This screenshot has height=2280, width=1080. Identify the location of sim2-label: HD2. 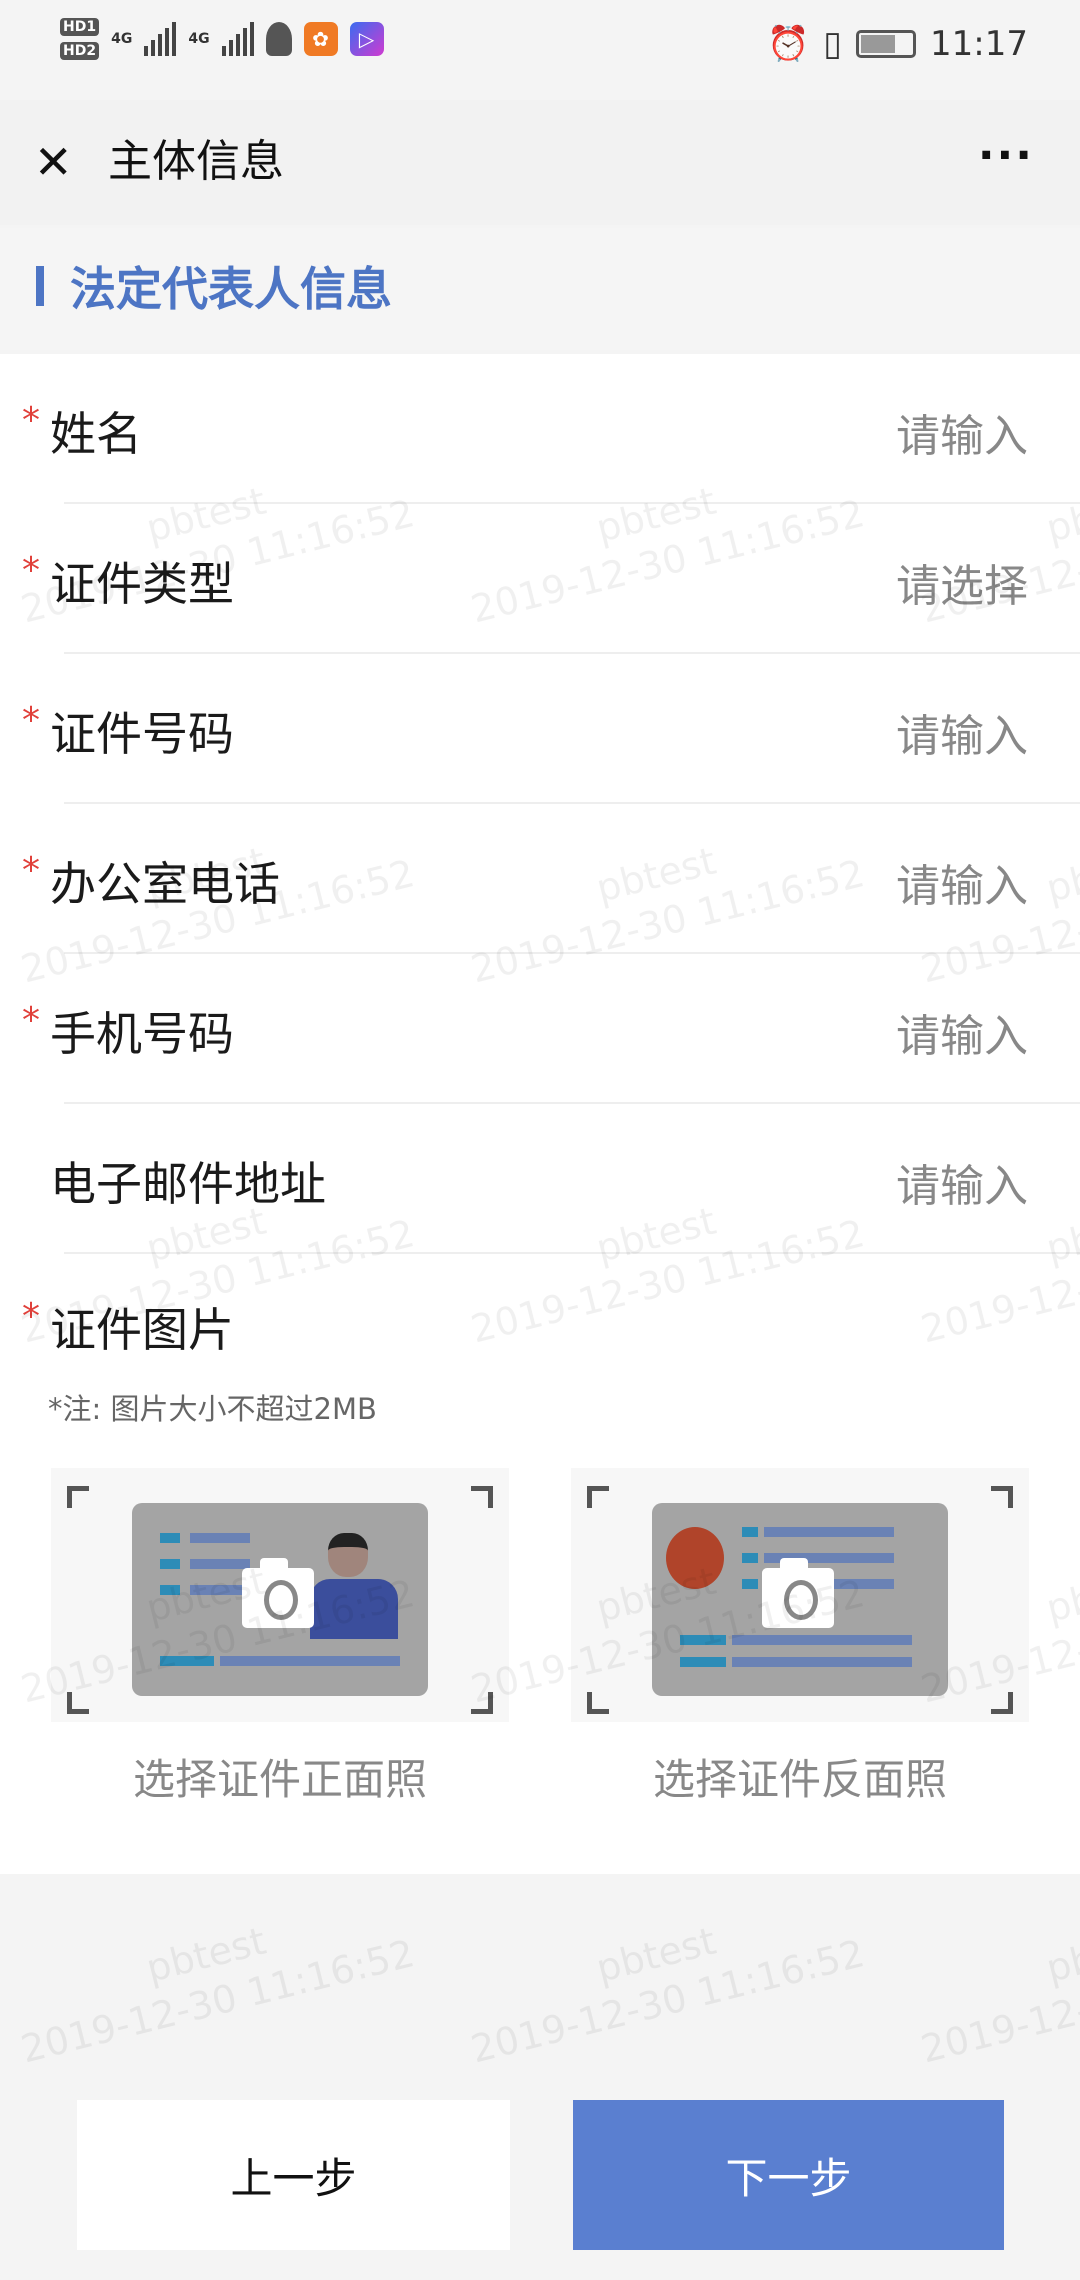
(80, 51).